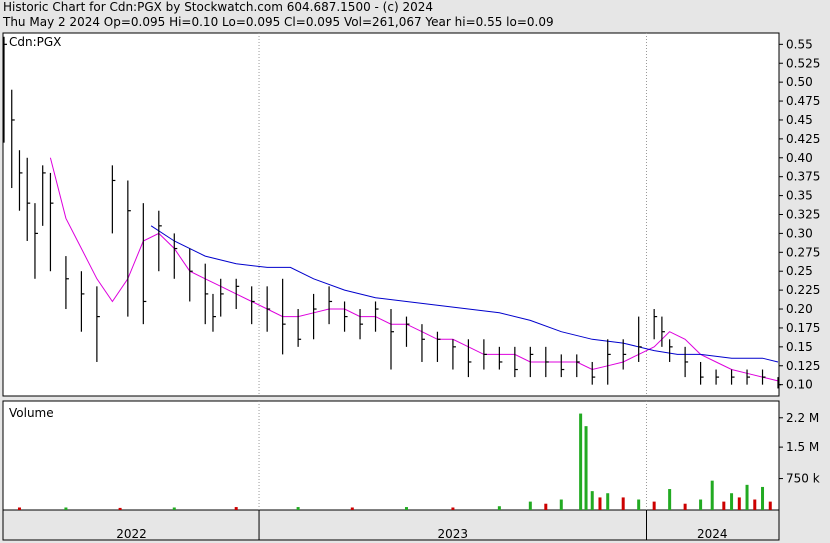 This screenshot has height=543, width=830. I want to click on price-tick-label-8: 0.35, so click(799, 196).